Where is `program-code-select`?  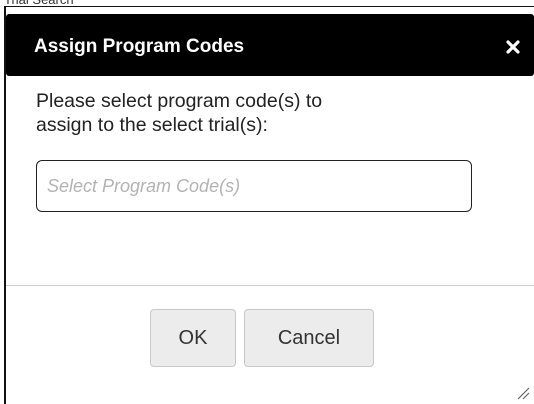 program-code-select is located at coordinates (254, 186).